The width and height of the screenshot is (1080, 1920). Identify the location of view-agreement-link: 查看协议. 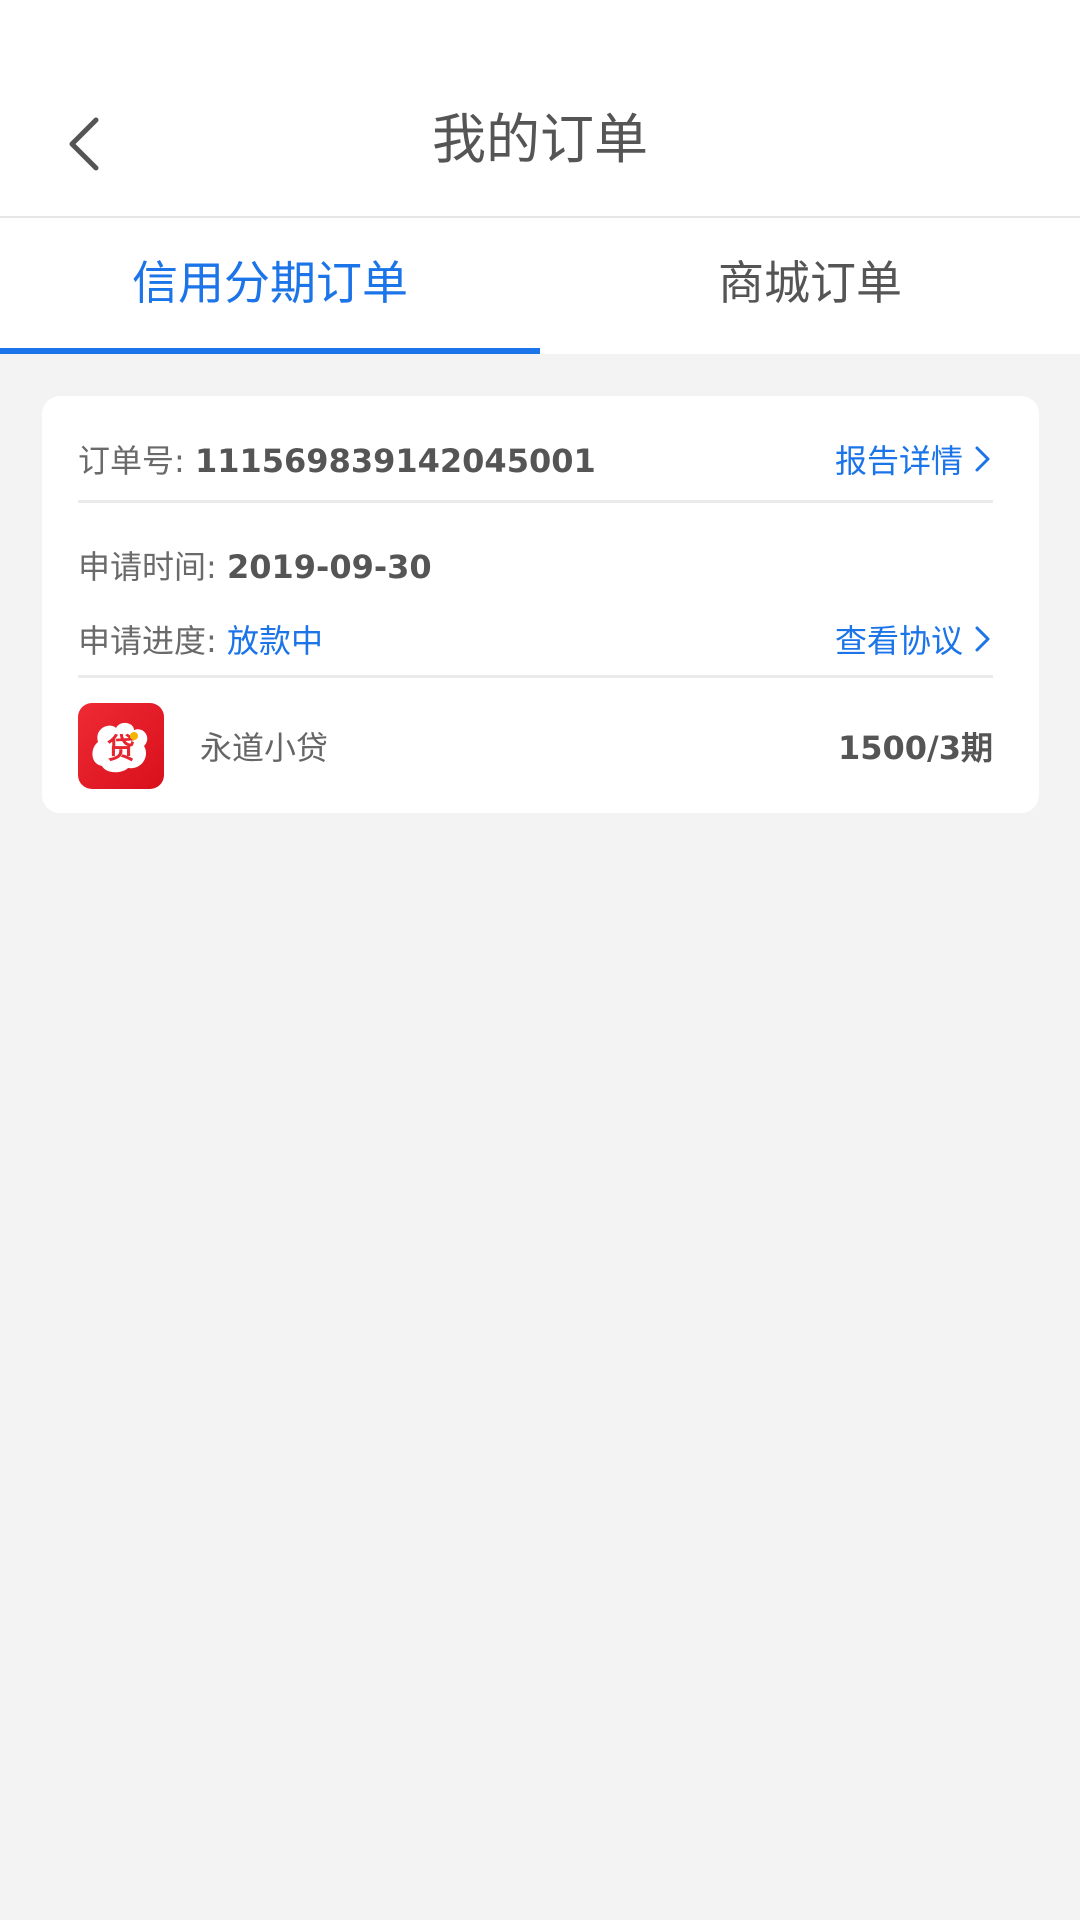
(914, 639).